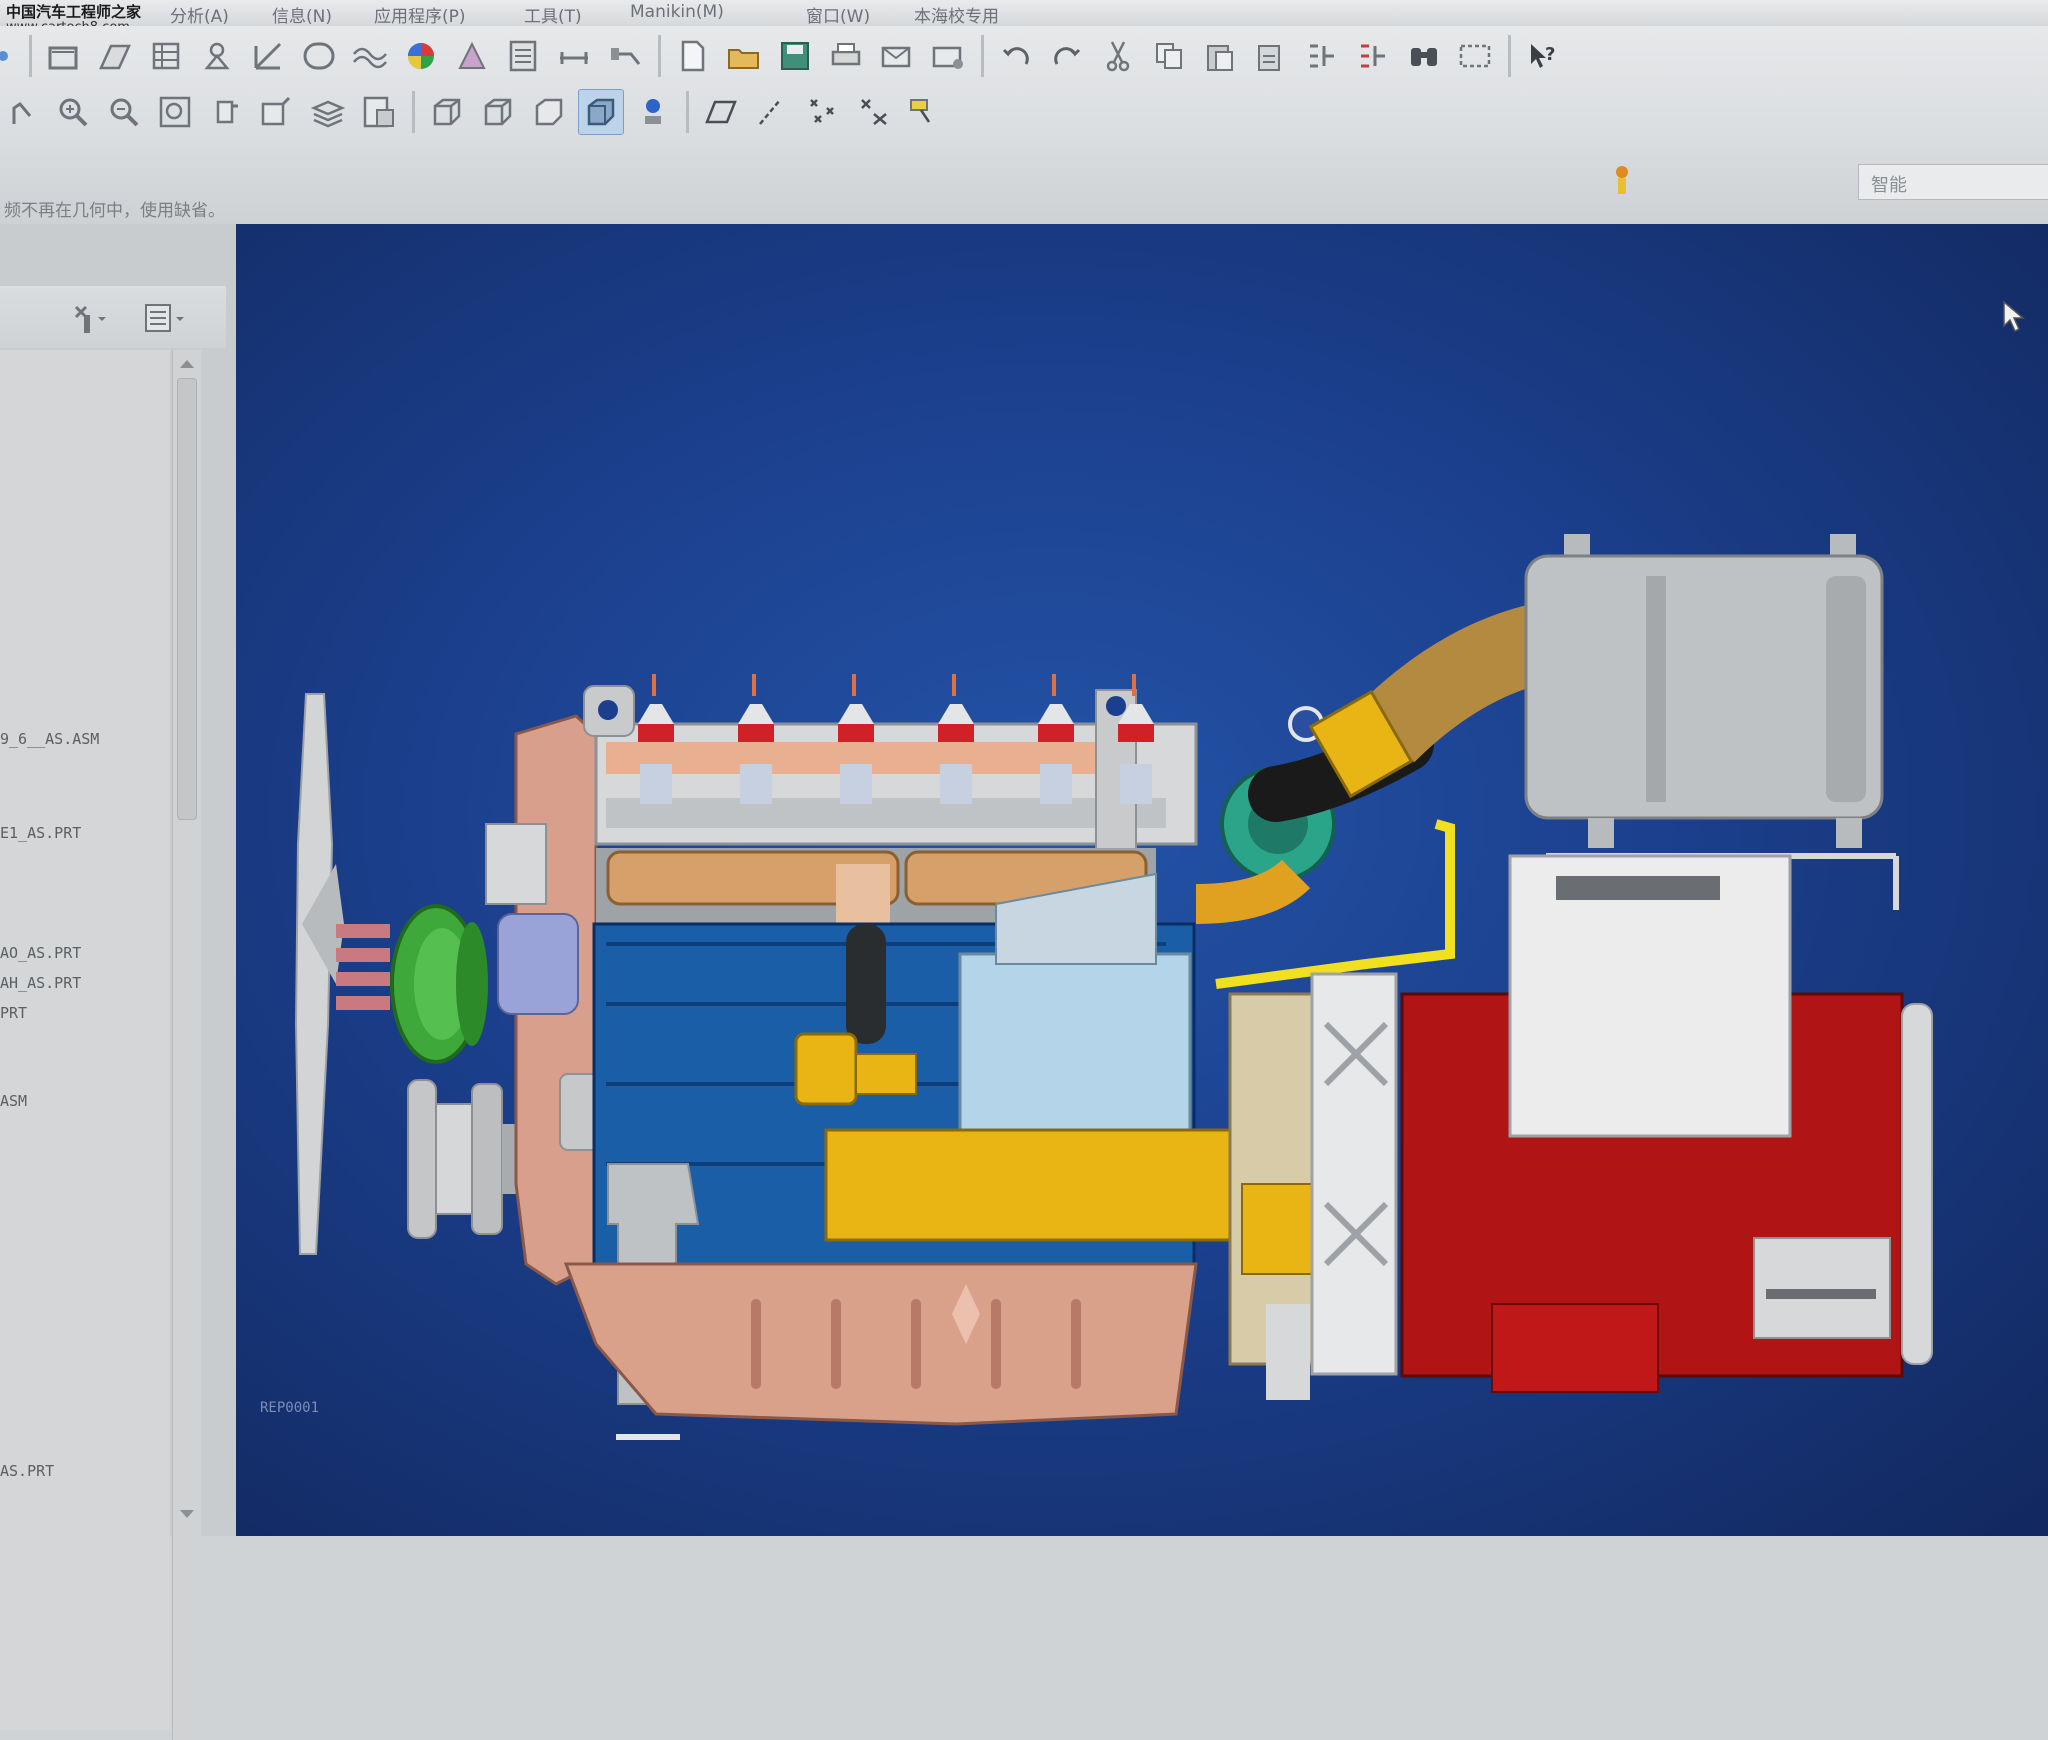 The width and height of the screenshot is (2048, 1740). What do you see at coordinates (187, 599) in the screenshot?
I see `scrollbar-thumb` at bounding box center [187, 599].